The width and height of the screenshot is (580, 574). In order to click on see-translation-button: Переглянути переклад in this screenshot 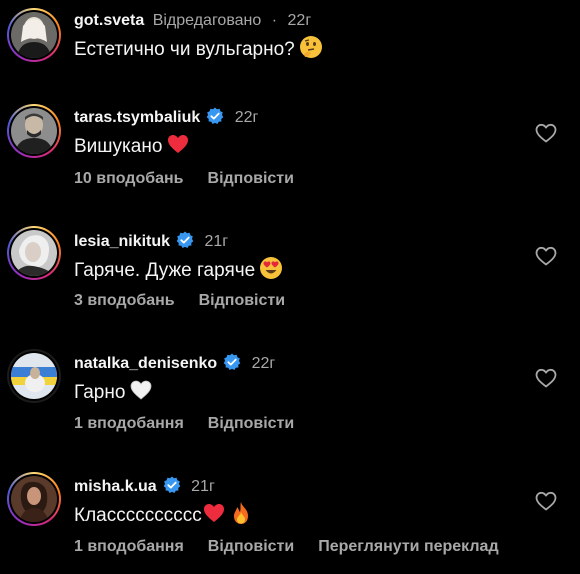, I will do `click(408, 546)`.